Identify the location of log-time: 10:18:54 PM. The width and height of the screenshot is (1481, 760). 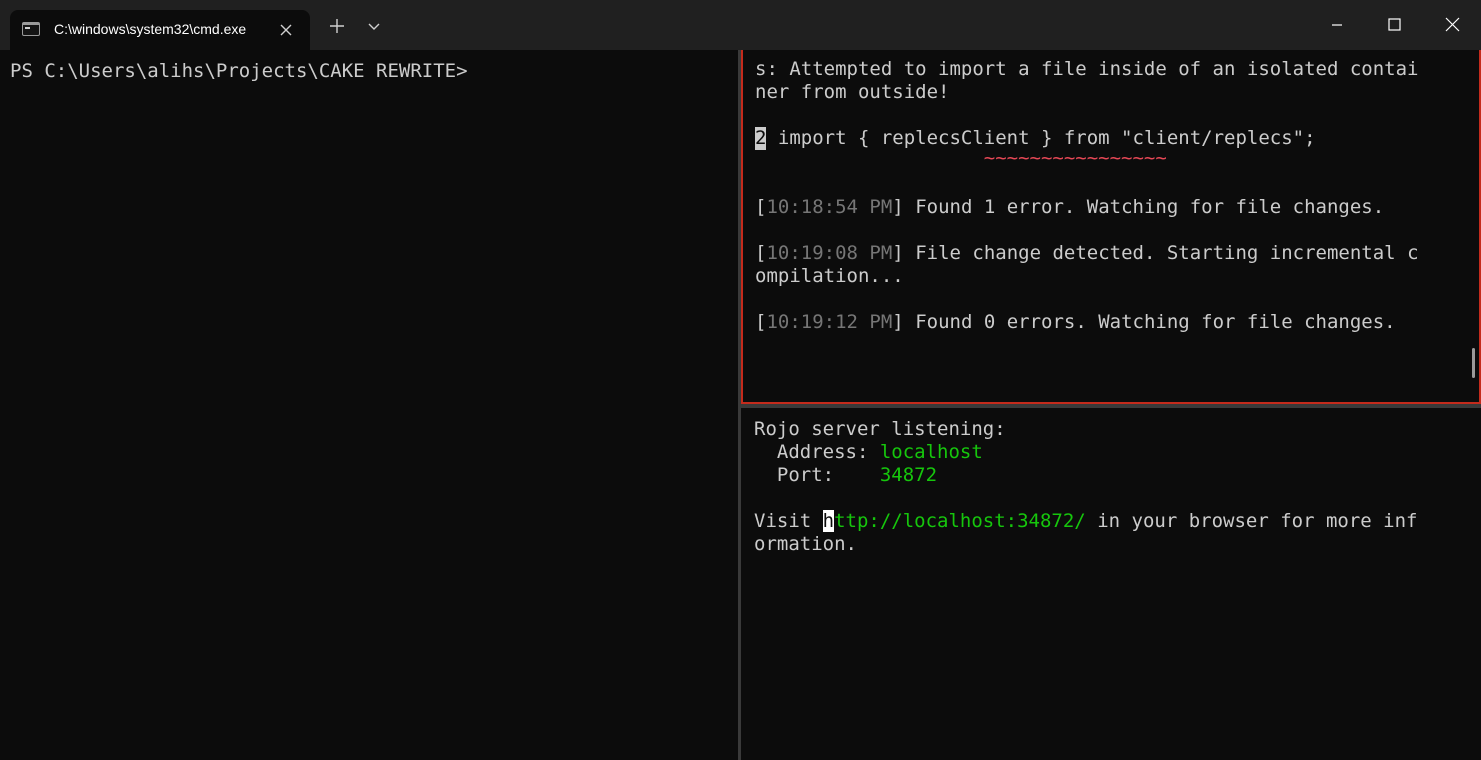
(829, 207).